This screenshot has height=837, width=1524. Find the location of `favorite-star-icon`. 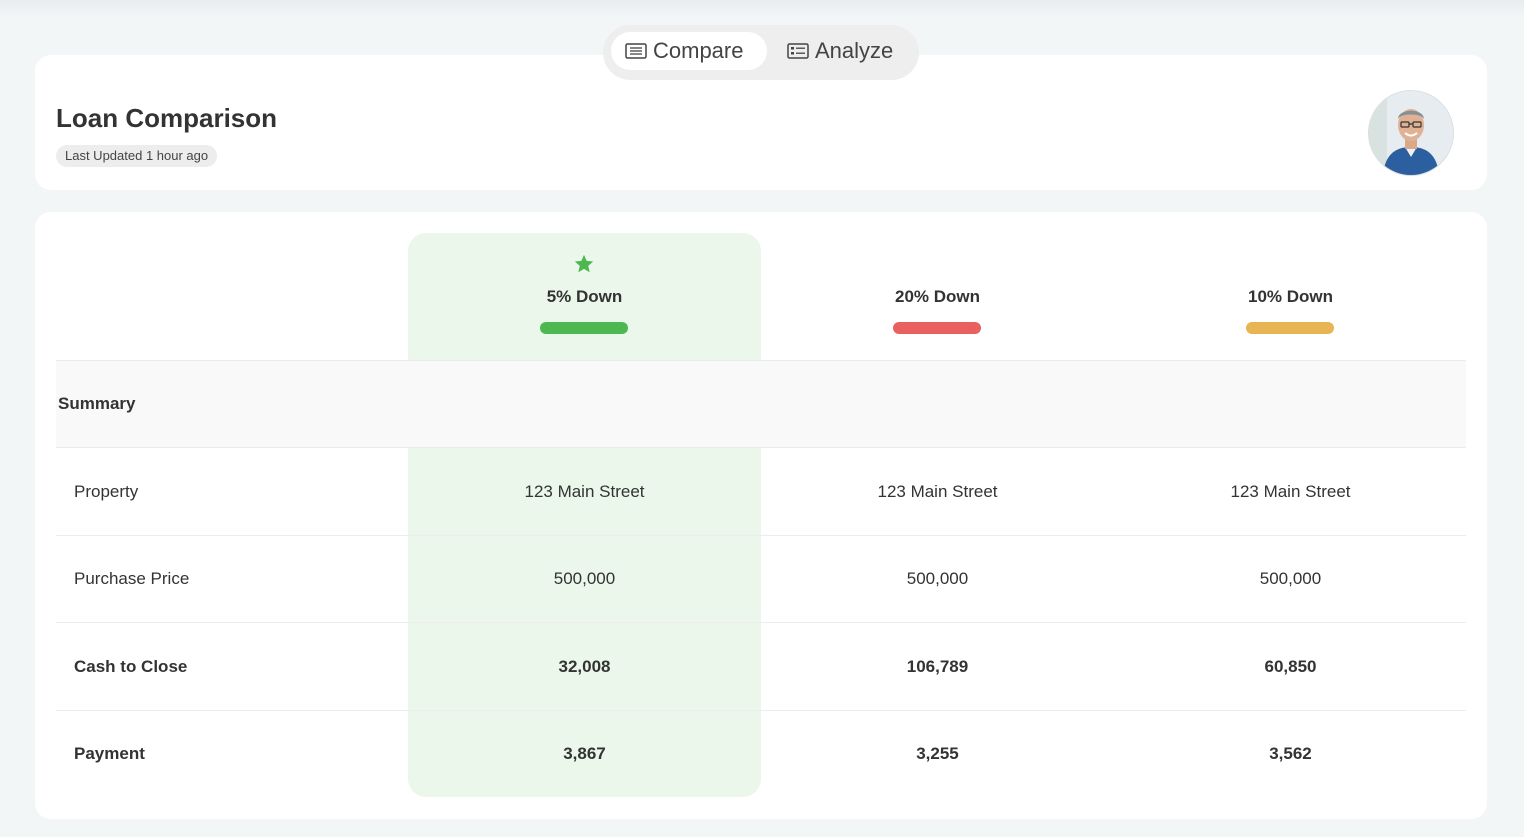

favorite-star-icon is located at coordinates (584, 264).